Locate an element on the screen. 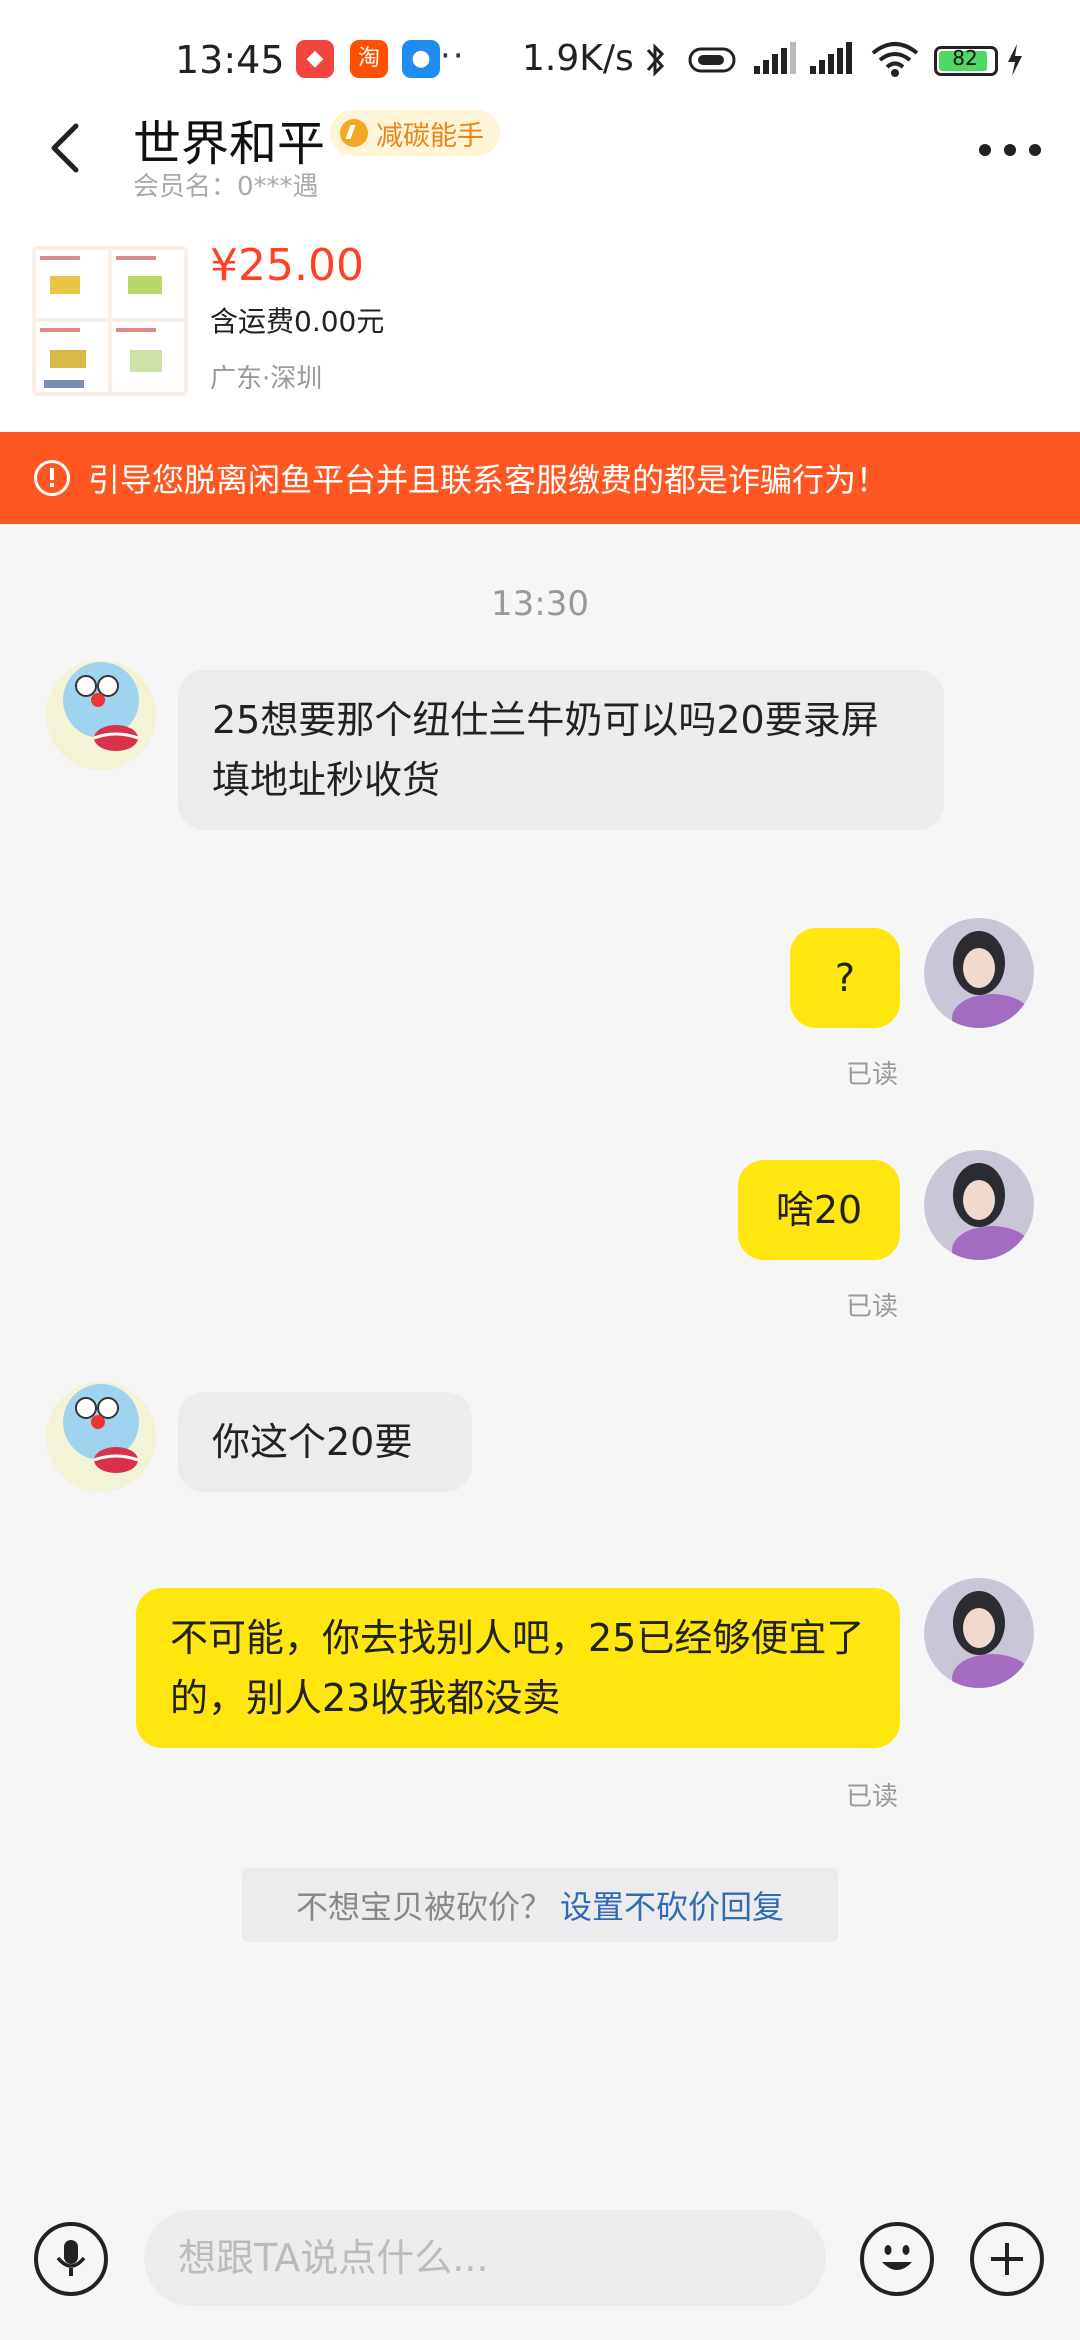 This screenshot has width=1080, height=2340. product-location: 广东·深圳 is located at coordinates (266, 379).